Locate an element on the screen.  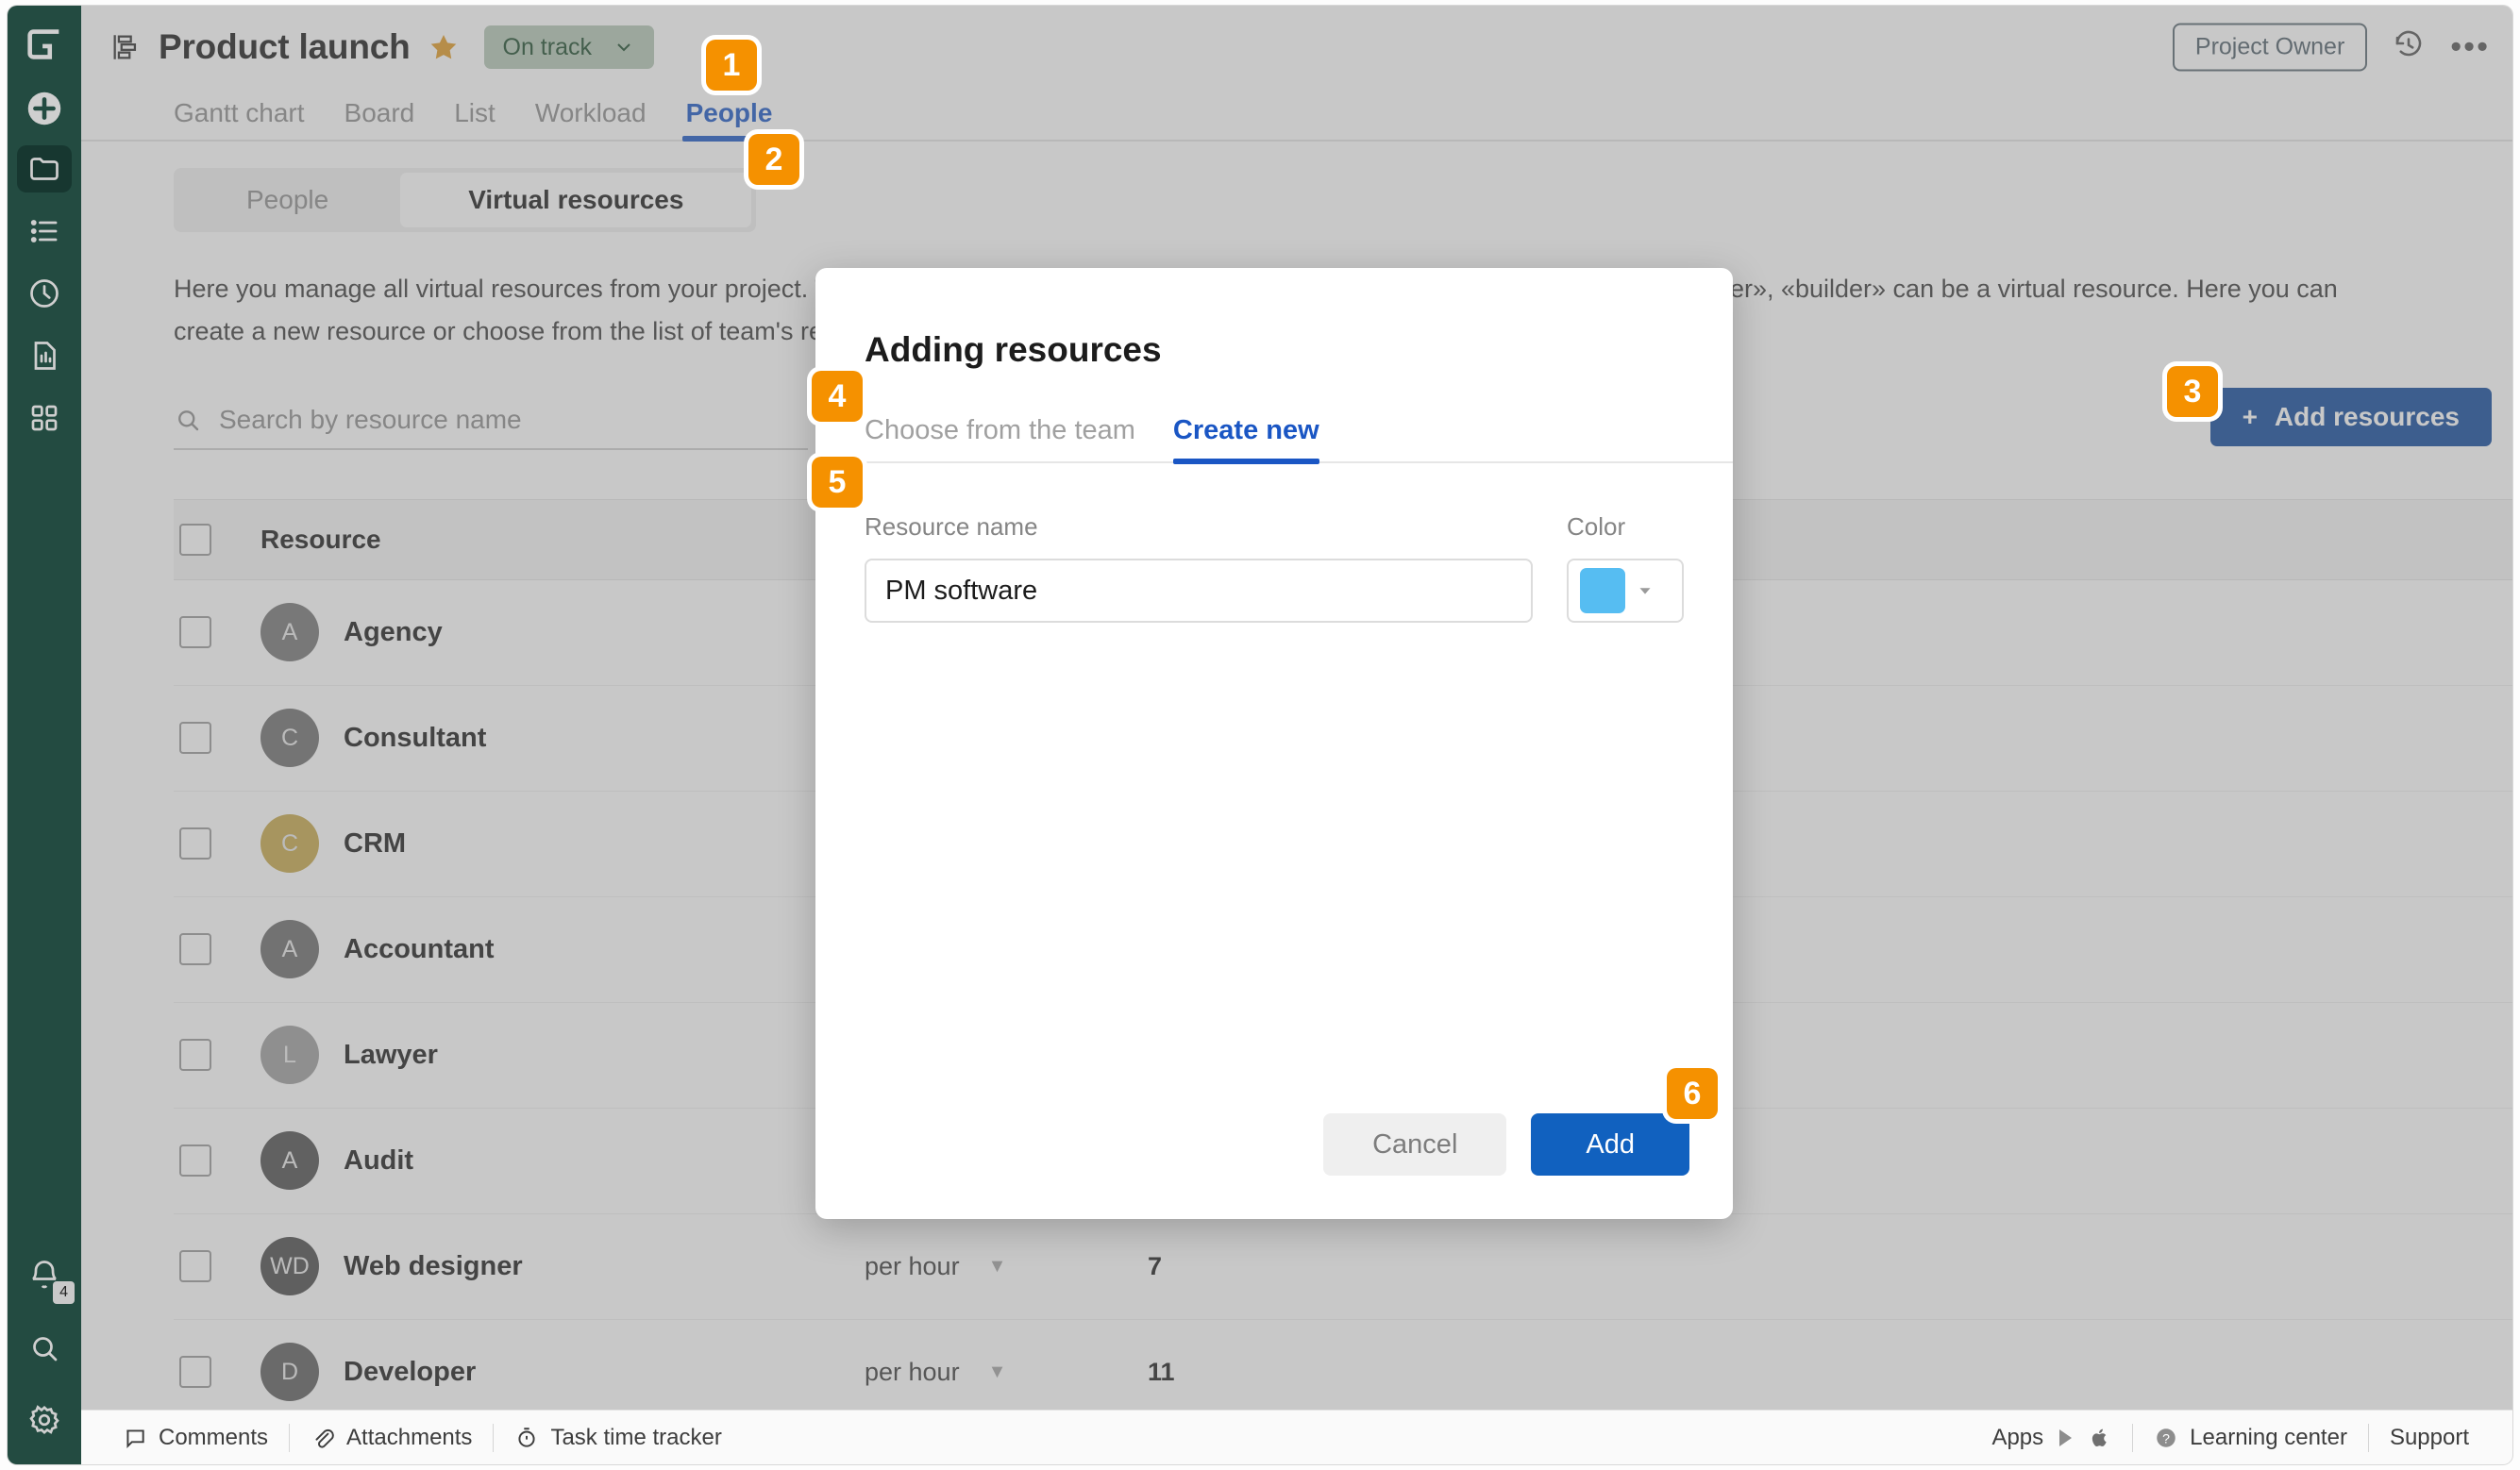
footer-learning-center: ? Learning center is located at coordinates (2250, 1438).